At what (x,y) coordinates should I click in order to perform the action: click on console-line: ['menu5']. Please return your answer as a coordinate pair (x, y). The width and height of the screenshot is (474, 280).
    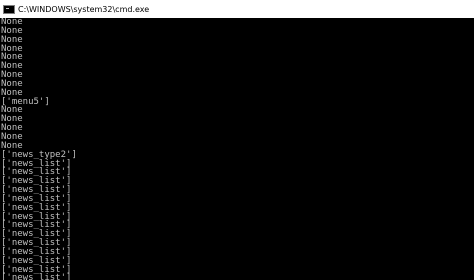
    Looking at the image, I should click on (25, 101).